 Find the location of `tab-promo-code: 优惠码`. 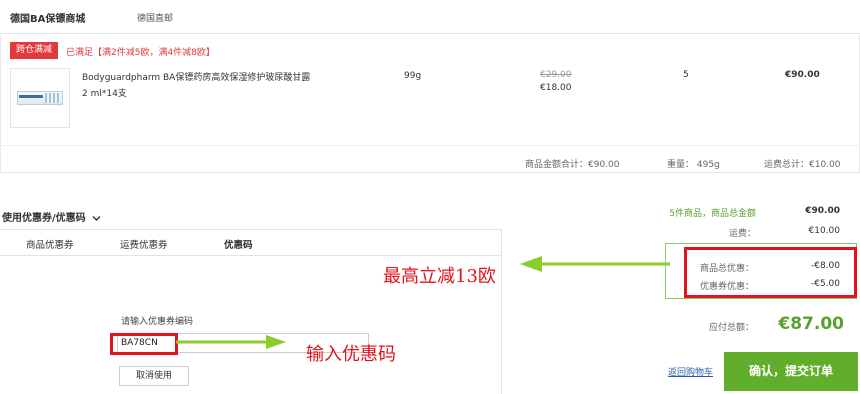

tab-promo-code: 优惠码 is located at coordinates (238, 244).